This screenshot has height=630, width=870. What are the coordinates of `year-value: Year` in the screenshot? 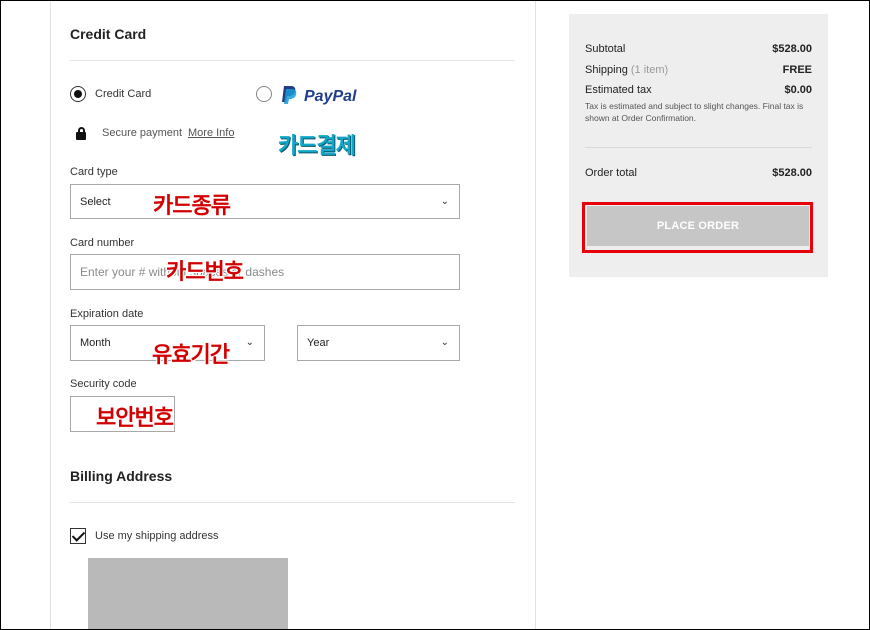 It's located at (318, 343).